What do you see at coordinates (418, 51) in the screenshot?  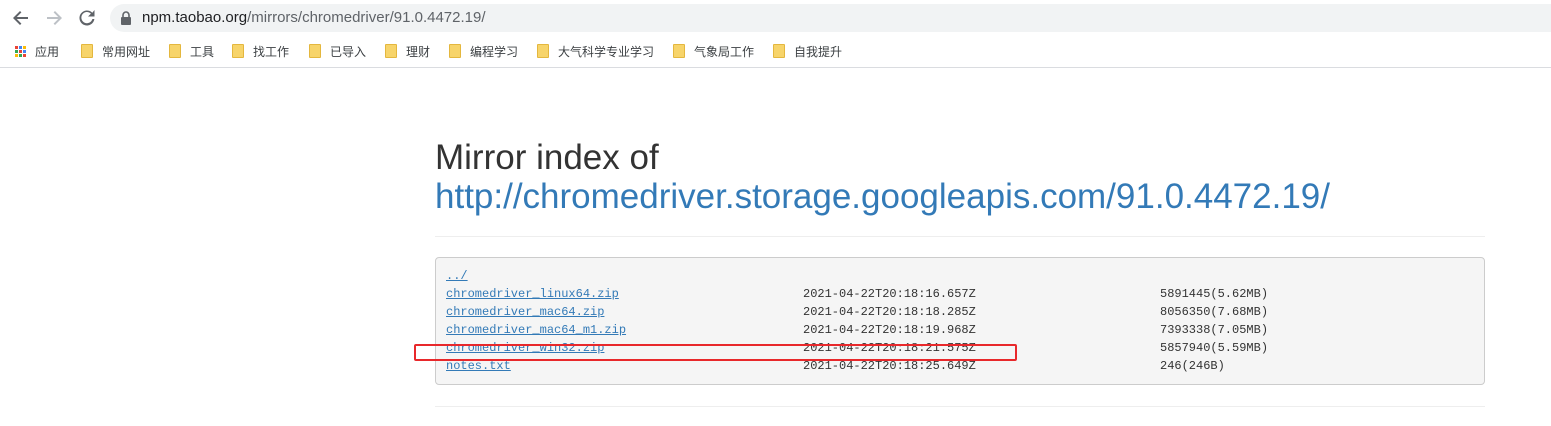 I see `bookmark-label: 理财` at bounding box center [418, 51].